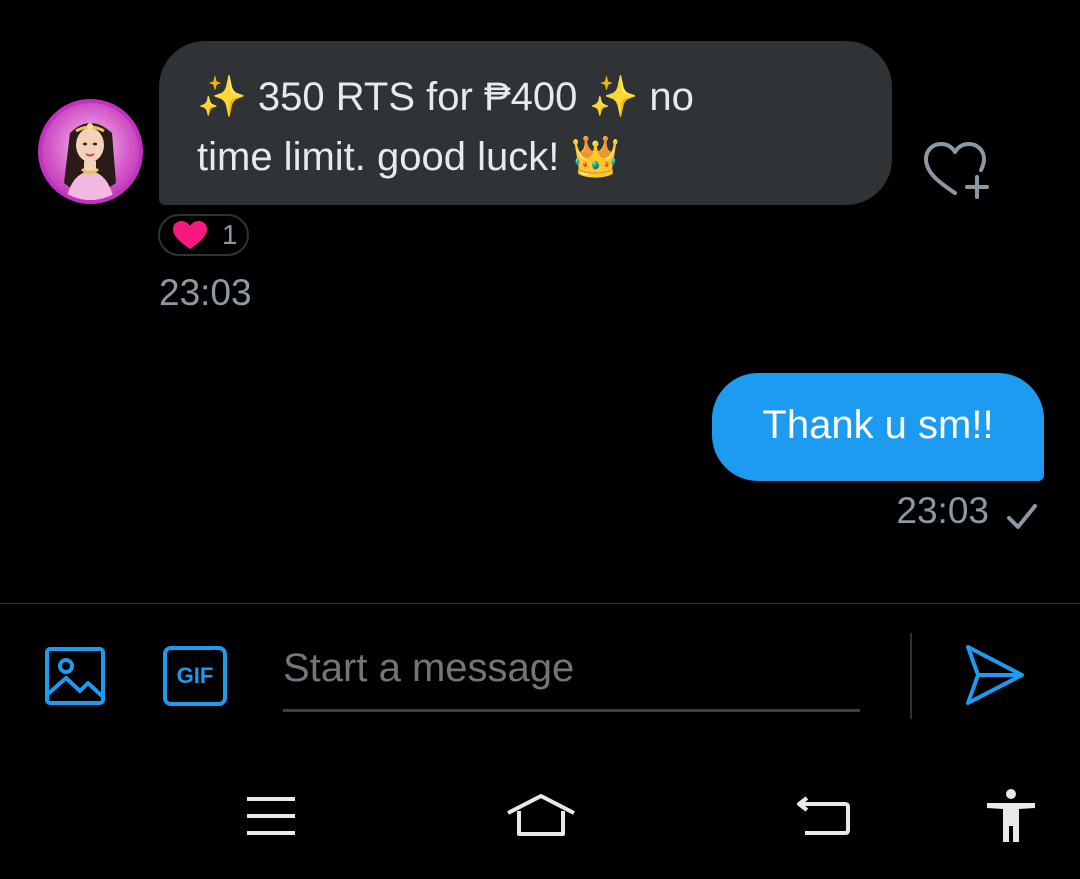  Describe the element at coordinates (445, 97) in the screenshot. I see `received-message-line-1: ✨ 350 RTS for ₱400 ✨ no` at that location.